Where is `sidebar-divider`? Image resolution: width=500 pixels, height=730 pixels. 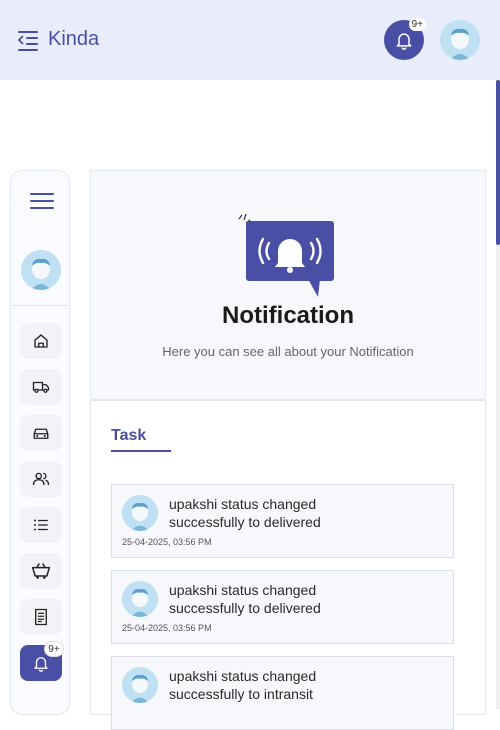 sidebar-divider is located at coordinates (40, 305).